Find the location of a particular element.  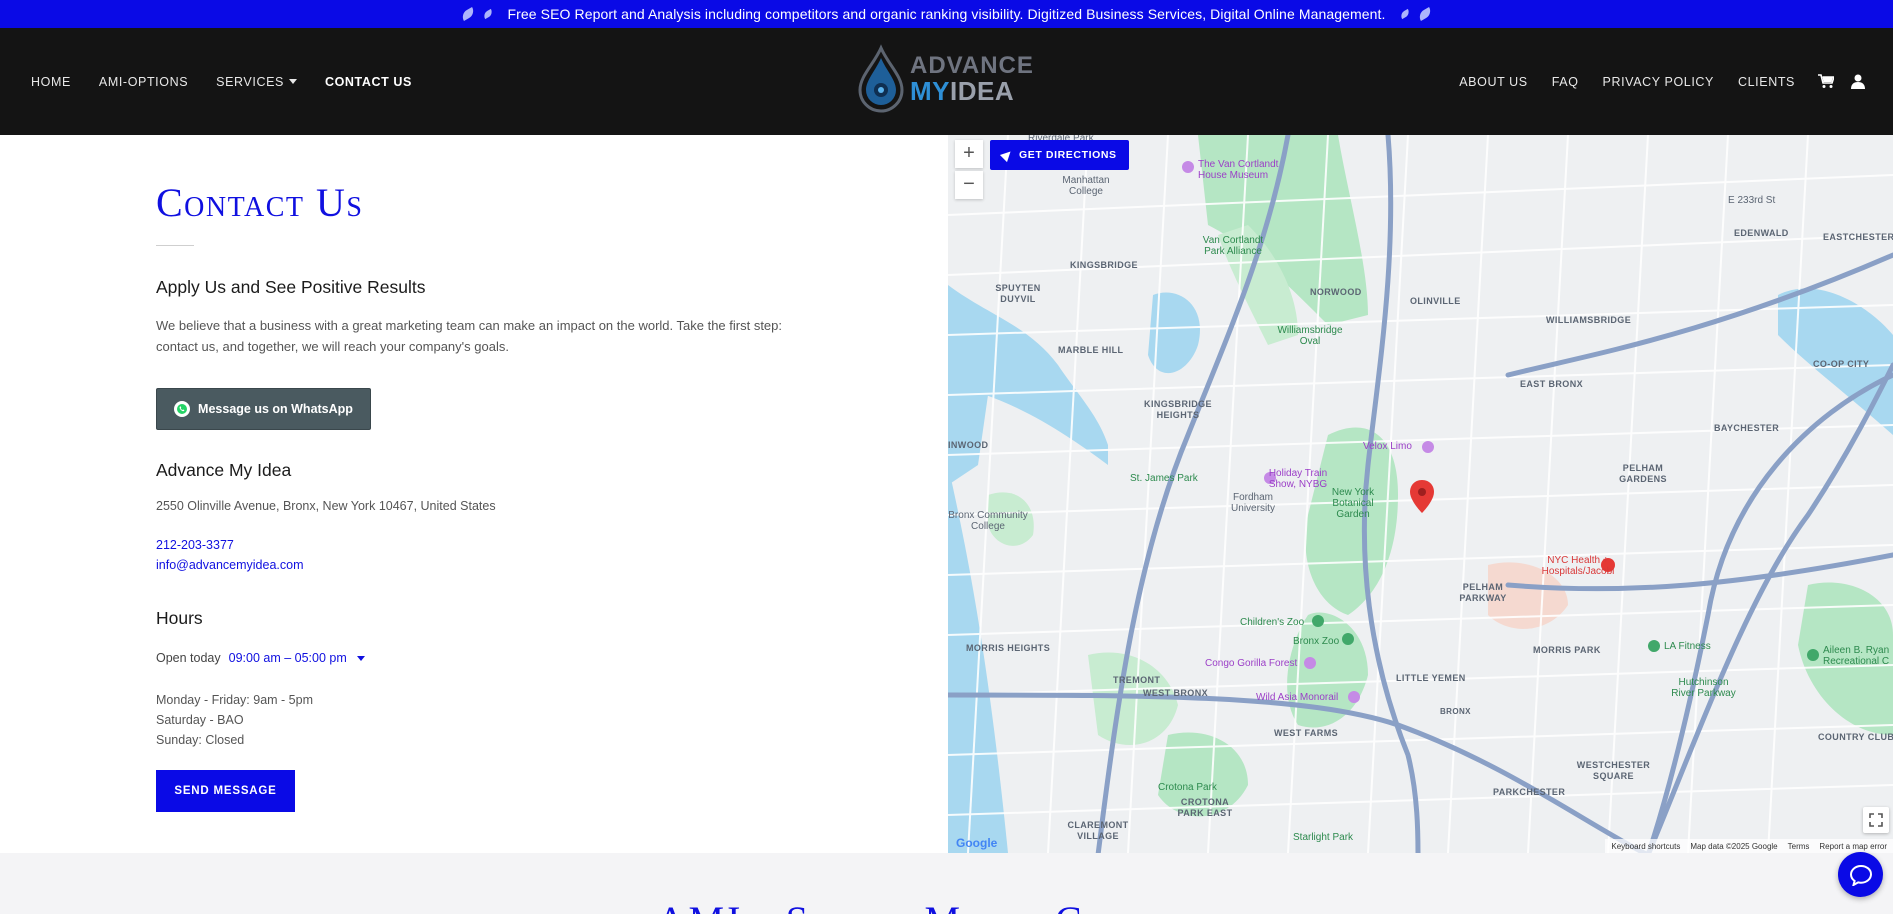

nav-about-us: ABOUT US is located at coordinates (1493, 82).